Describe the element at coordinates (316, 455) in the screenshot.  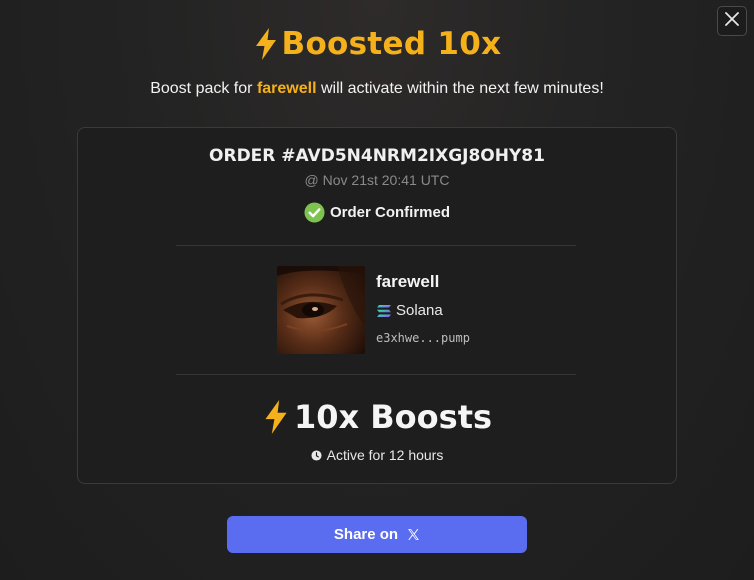
I see `clock-icon` at that location.